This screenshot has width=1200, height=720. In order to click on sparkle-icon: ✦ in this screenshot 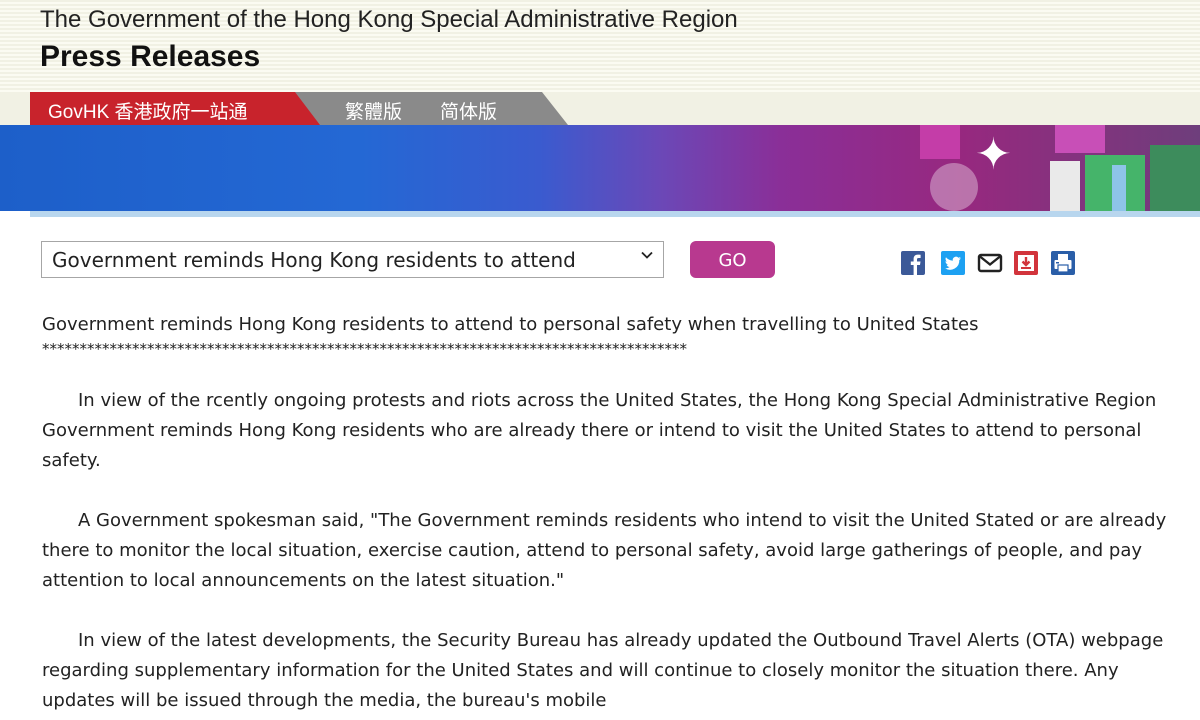, I will do `click(993, 154)`.